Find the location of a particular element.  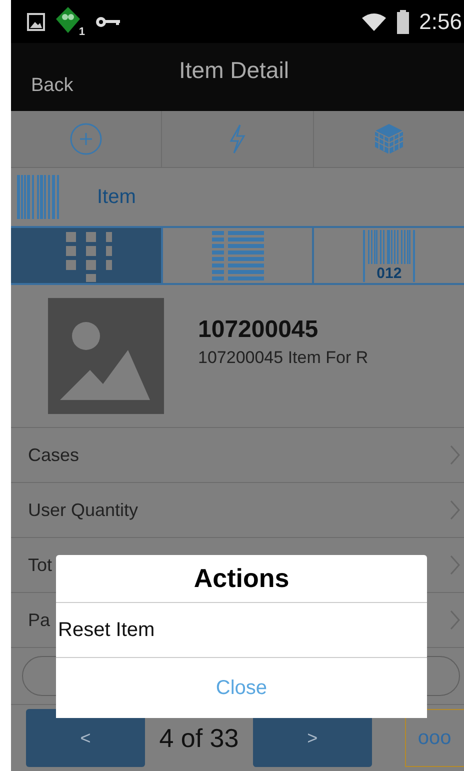

cube-icon is located at coordinates (389, 139).